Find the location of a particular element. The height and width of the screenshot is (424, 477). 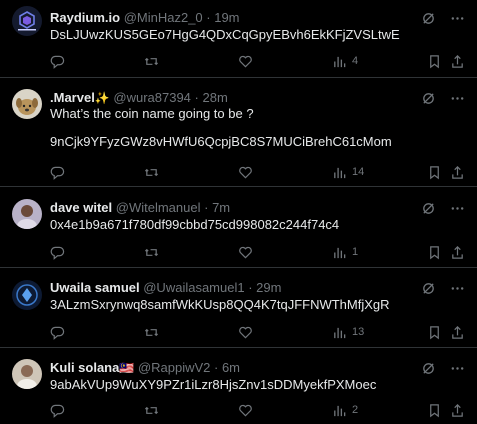

author-name: Uwaila samuel is located at coordinates (95, 287).